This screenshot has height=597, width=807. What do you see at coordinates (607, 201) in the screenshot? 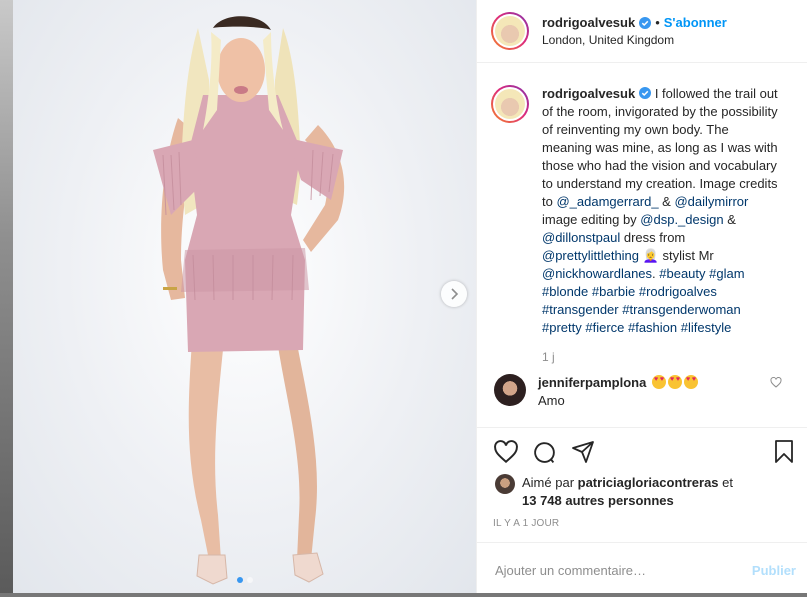
I see `mention-link: @_adamgerrard_` at bounding box center [607, 201].